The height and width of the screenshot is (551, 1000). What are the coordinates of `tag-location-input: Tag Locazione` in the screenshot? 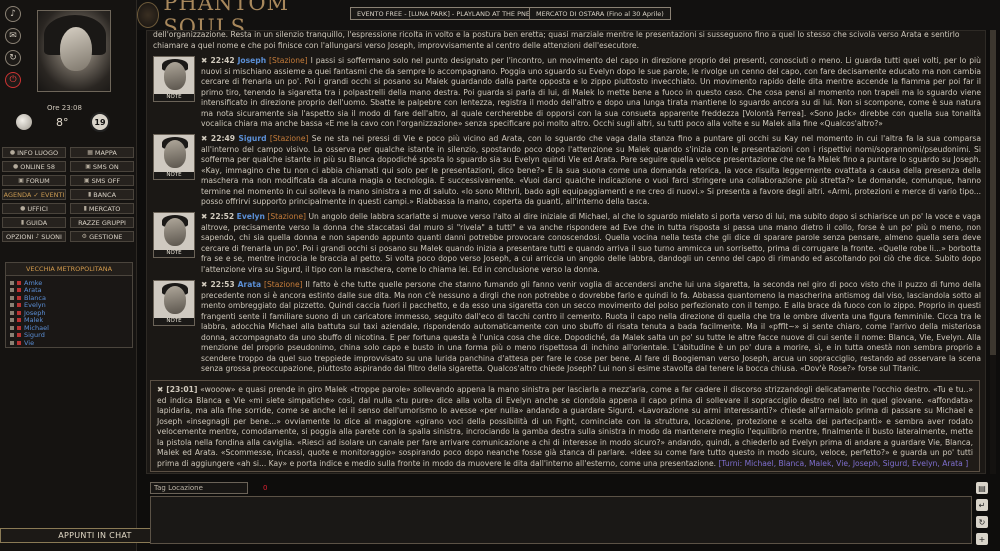 It's located at (199, 488).